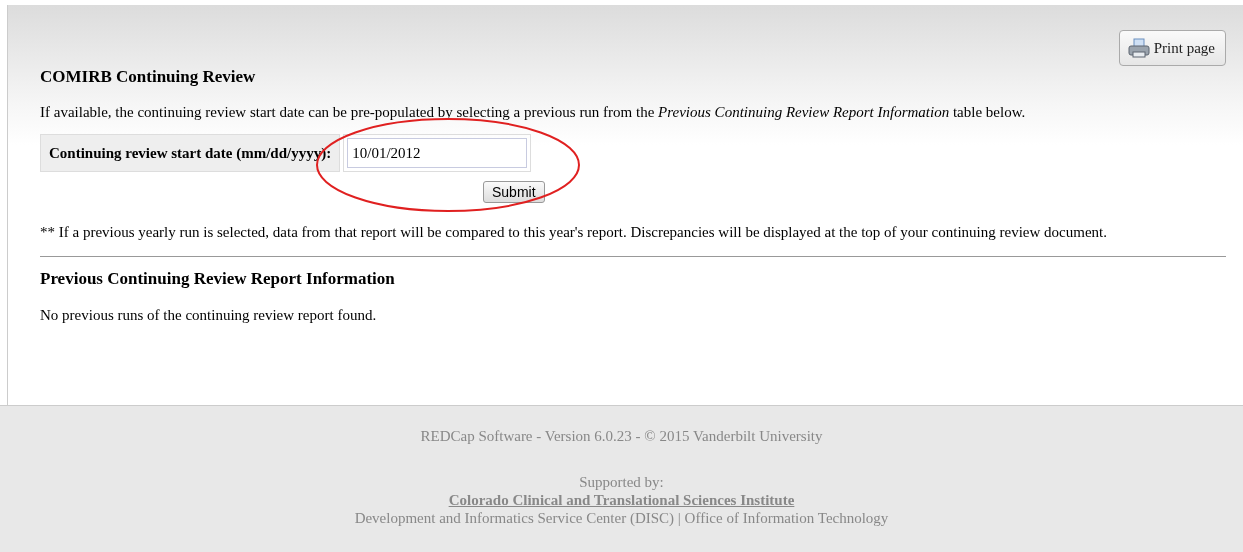 This screenshot has width=1243, height=552. Describe the element at coordinates (621, 482) in the screenshot. I see `supported-by-text: Supported by:` at that location.